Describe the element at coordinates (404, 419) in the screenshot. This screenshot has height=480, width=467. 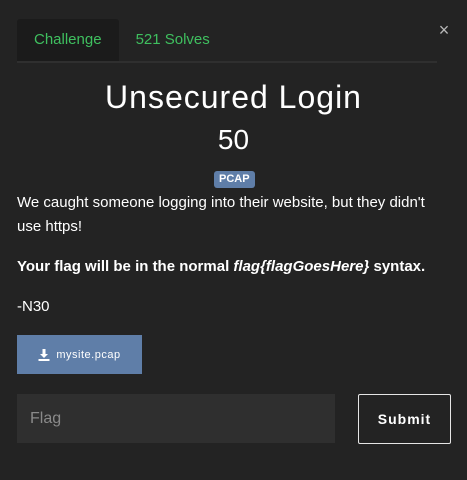
I see `submit-button: Submit` at that location.